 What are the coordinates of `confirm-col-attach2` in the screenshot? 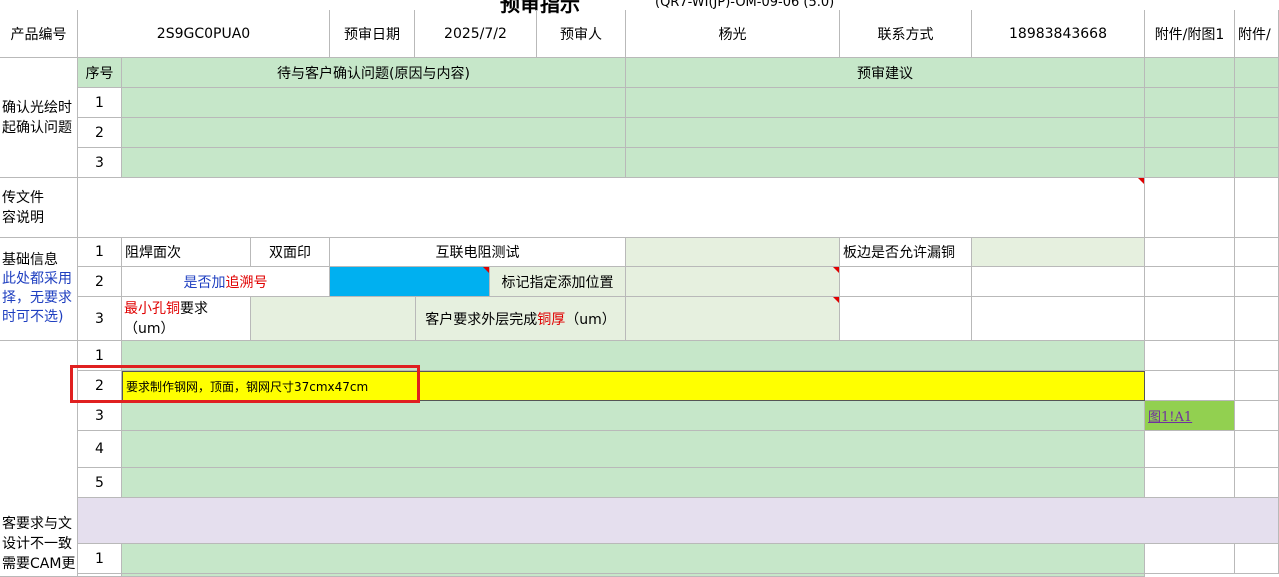 It's located at (1257, 73).